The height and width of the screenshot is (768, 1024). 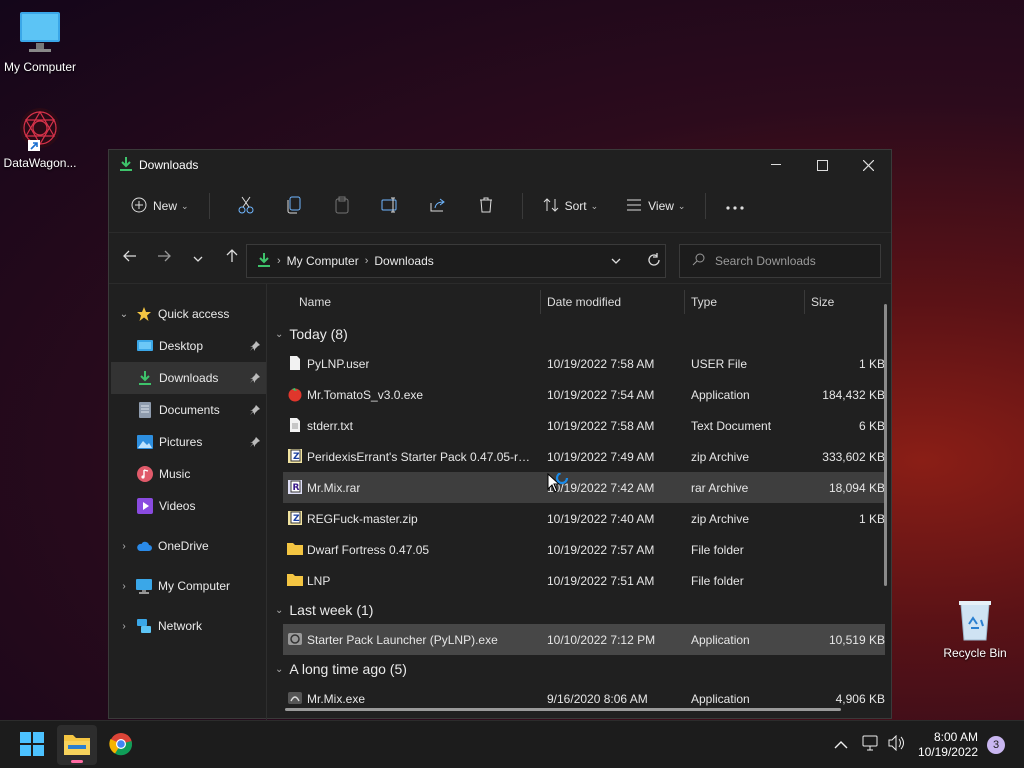 What do you see at coordinates (342, 206) in the screenshot?
I see `paste-button` at bounding box center [342, 206].